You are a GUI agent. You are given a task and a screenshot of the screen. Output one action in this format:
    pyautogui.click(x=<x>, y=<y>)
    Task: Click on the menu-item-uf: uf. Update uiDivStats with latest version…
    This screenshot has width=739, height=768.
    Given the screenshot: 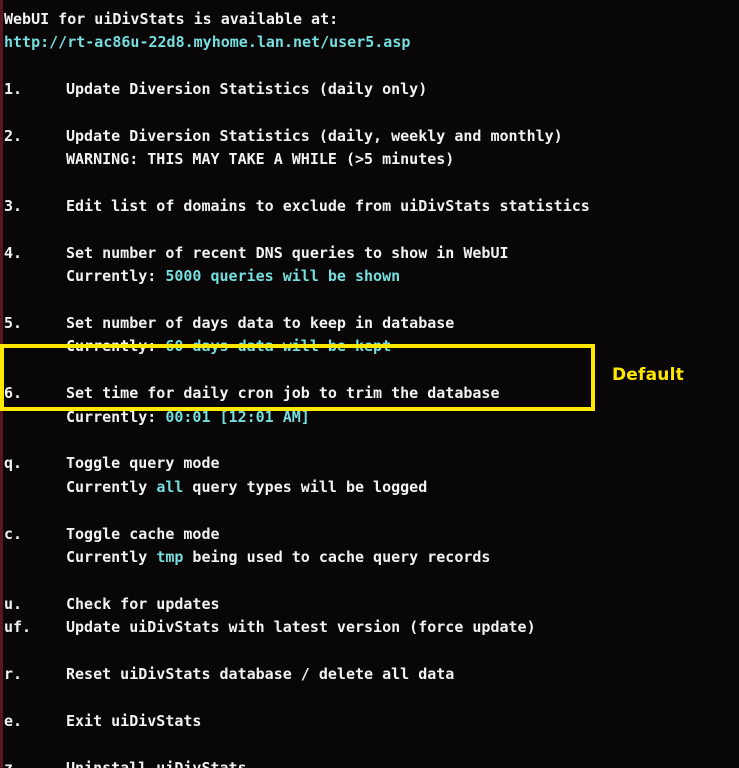 What is the action you would take?
    pyautogui.click(x=369, y=627)
    